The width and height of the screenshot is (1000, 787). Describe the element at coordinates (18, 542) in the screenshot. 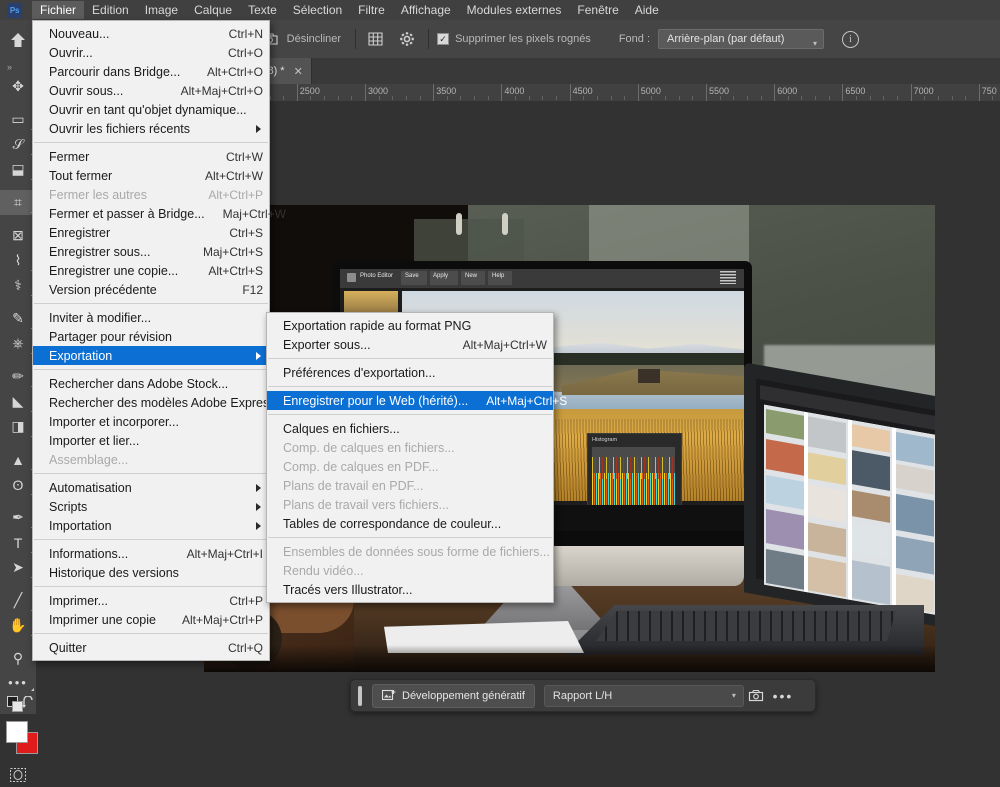

I see `horizontal-type-tool: T` at that location.